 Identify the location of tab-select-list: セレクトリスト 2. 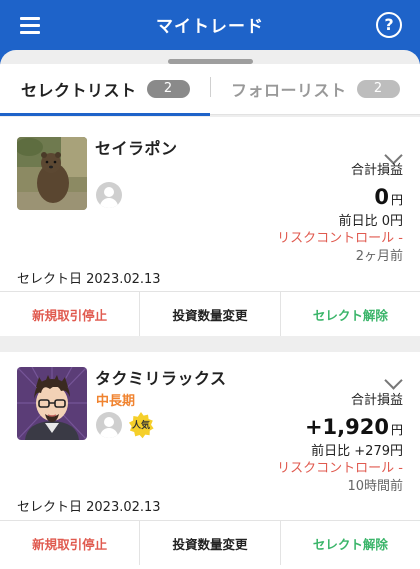
(105, 89).